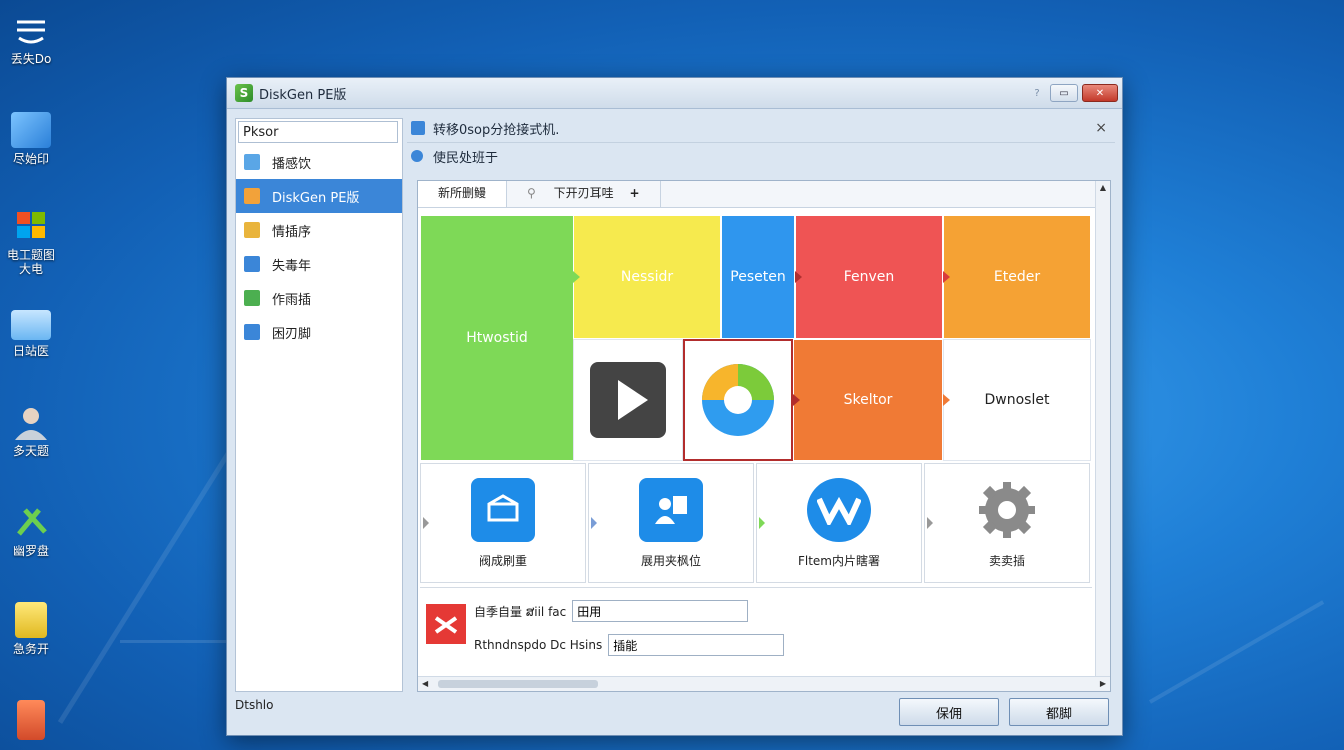 The height and width of the screenshot is (750, 1344). What do you see at coordinates (318, 132) in the screenshot?
I see `sidebar-search-input` at bounding box center [318, 132].